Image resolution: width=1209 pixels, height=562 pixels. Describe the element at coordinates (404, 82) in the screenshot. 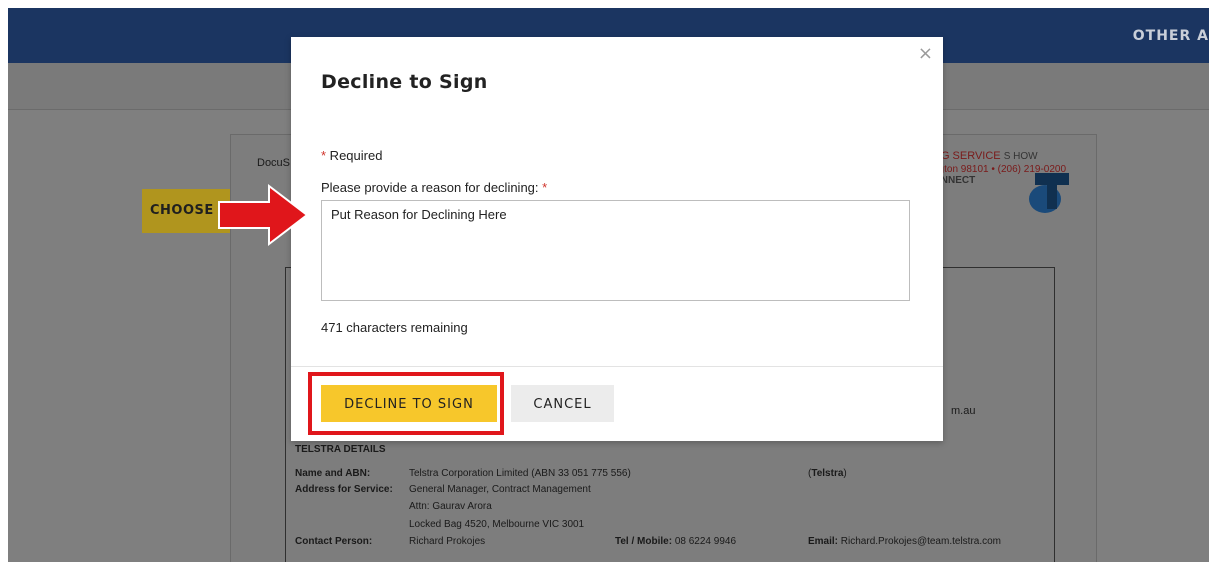

I see `dialog-title: Decline to Sign` at that location.